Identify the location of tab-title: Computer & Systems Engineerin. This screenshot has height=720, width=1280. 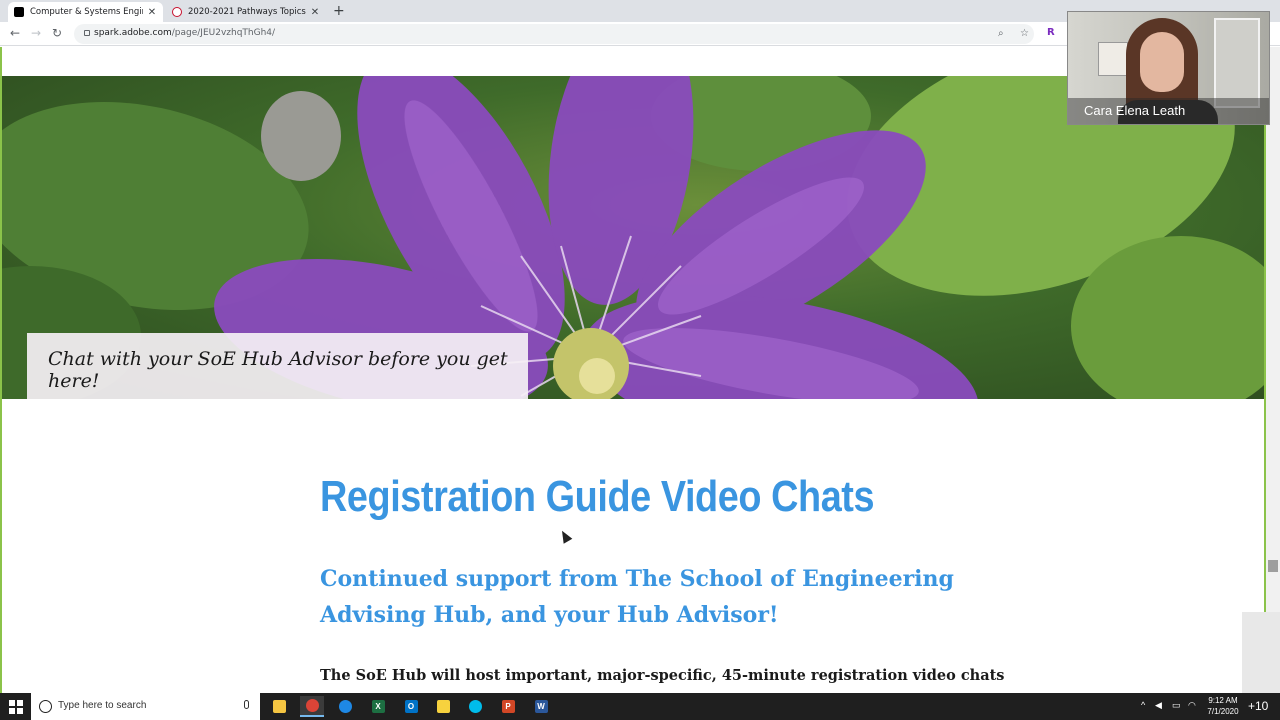
(86, 12).